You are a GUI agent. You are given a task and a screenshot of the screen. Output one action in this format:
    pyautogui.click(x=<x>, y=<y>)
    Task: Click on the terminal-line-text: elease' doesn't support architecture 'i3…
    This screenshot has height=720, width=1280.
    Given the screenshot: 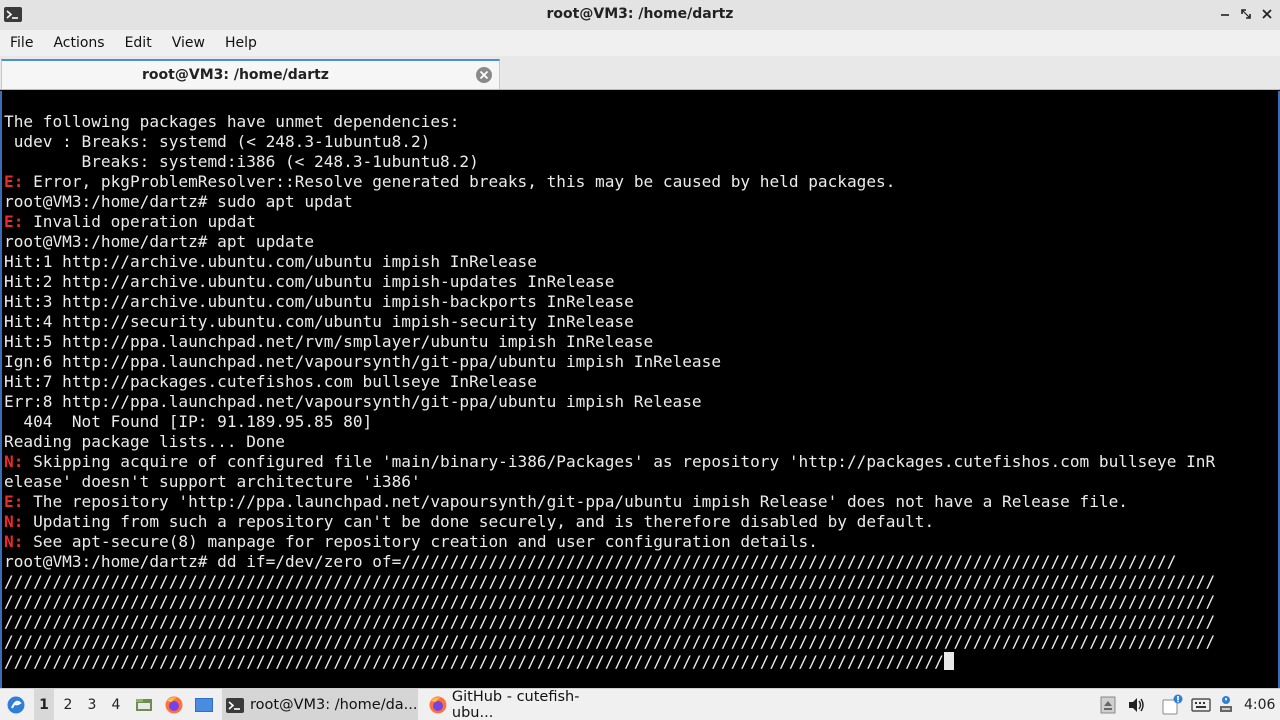 What is the action you would take?
    pyautogui.click(x=212, y=481)
    